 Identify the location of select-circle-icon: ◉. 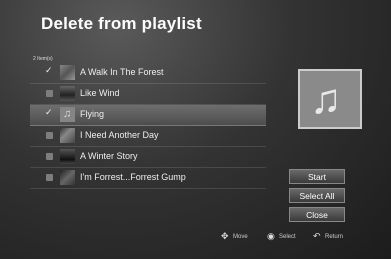
(271, 236).